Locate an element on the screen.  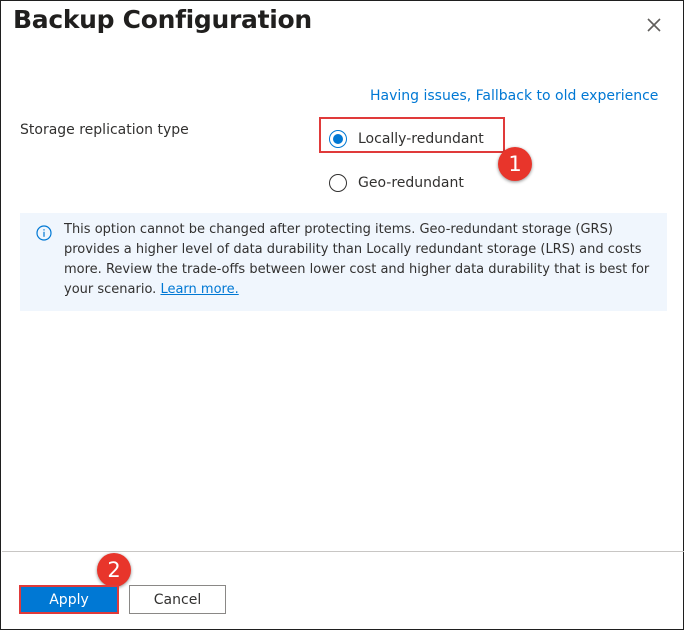
storage-replication-label: Storage replication type is located at coordinates (104, 130).